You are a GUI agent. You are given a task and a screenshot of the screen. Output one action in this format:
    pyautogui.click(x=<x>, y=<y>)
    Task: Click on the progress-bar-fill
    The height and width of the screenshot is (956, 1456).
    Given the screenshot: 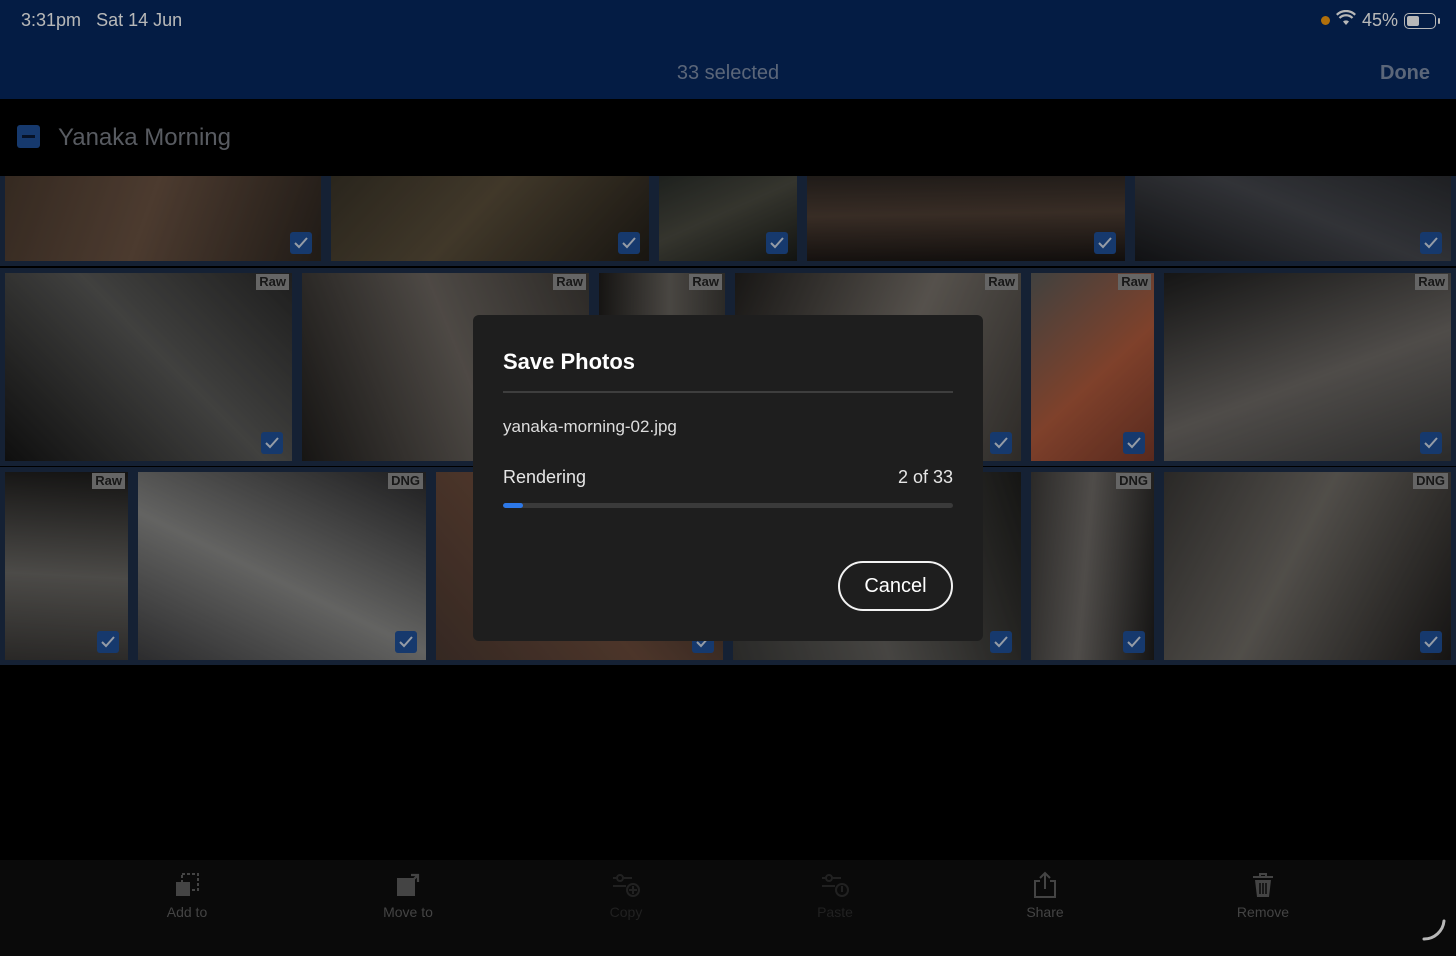 What is the action you would take?
    pyautogui.click(x=513, y=505)
    